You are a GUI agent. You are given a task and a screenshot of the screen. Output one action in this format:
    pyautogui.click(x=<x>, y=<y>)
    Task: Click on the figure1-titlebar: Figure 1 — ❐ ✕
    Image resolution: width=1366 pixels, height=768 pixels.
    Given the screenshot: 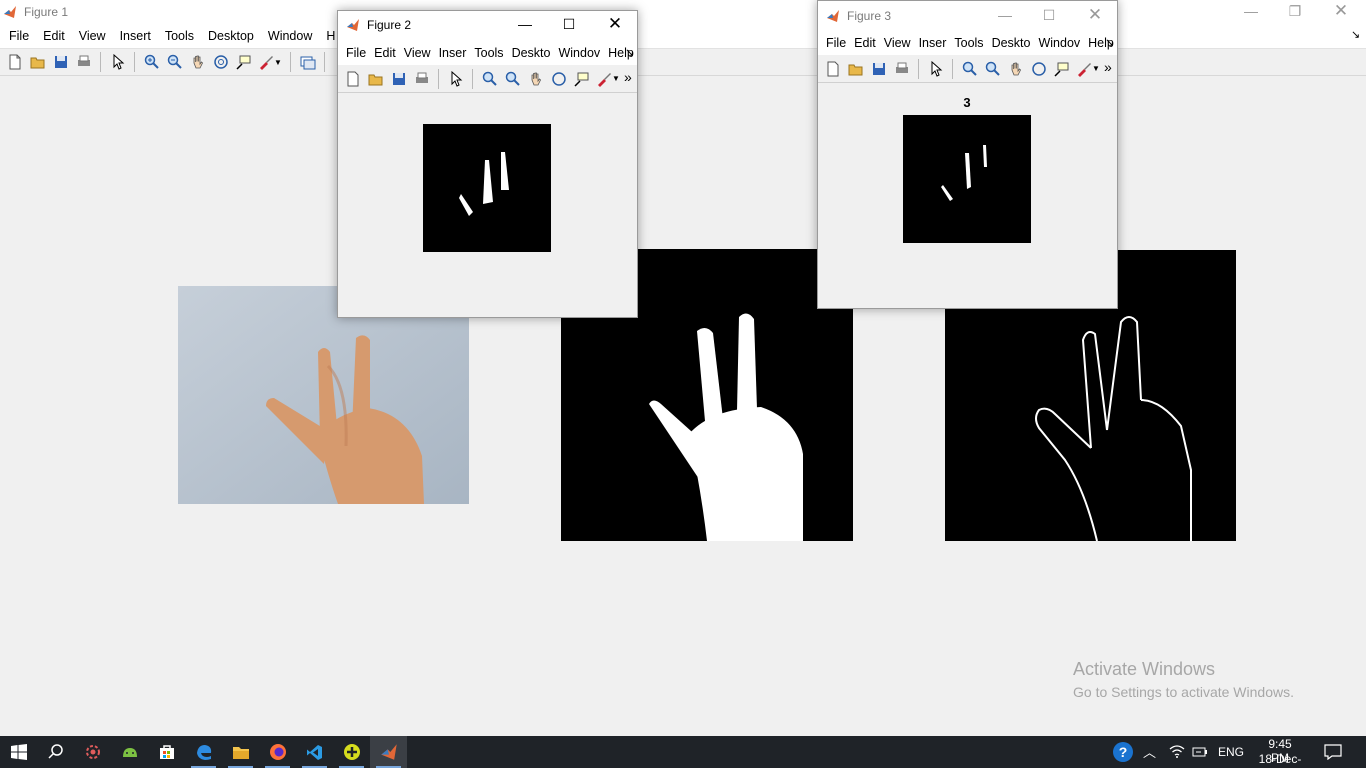 What is the action you would take?
    pyautogui.click(x=683, y=12)
    